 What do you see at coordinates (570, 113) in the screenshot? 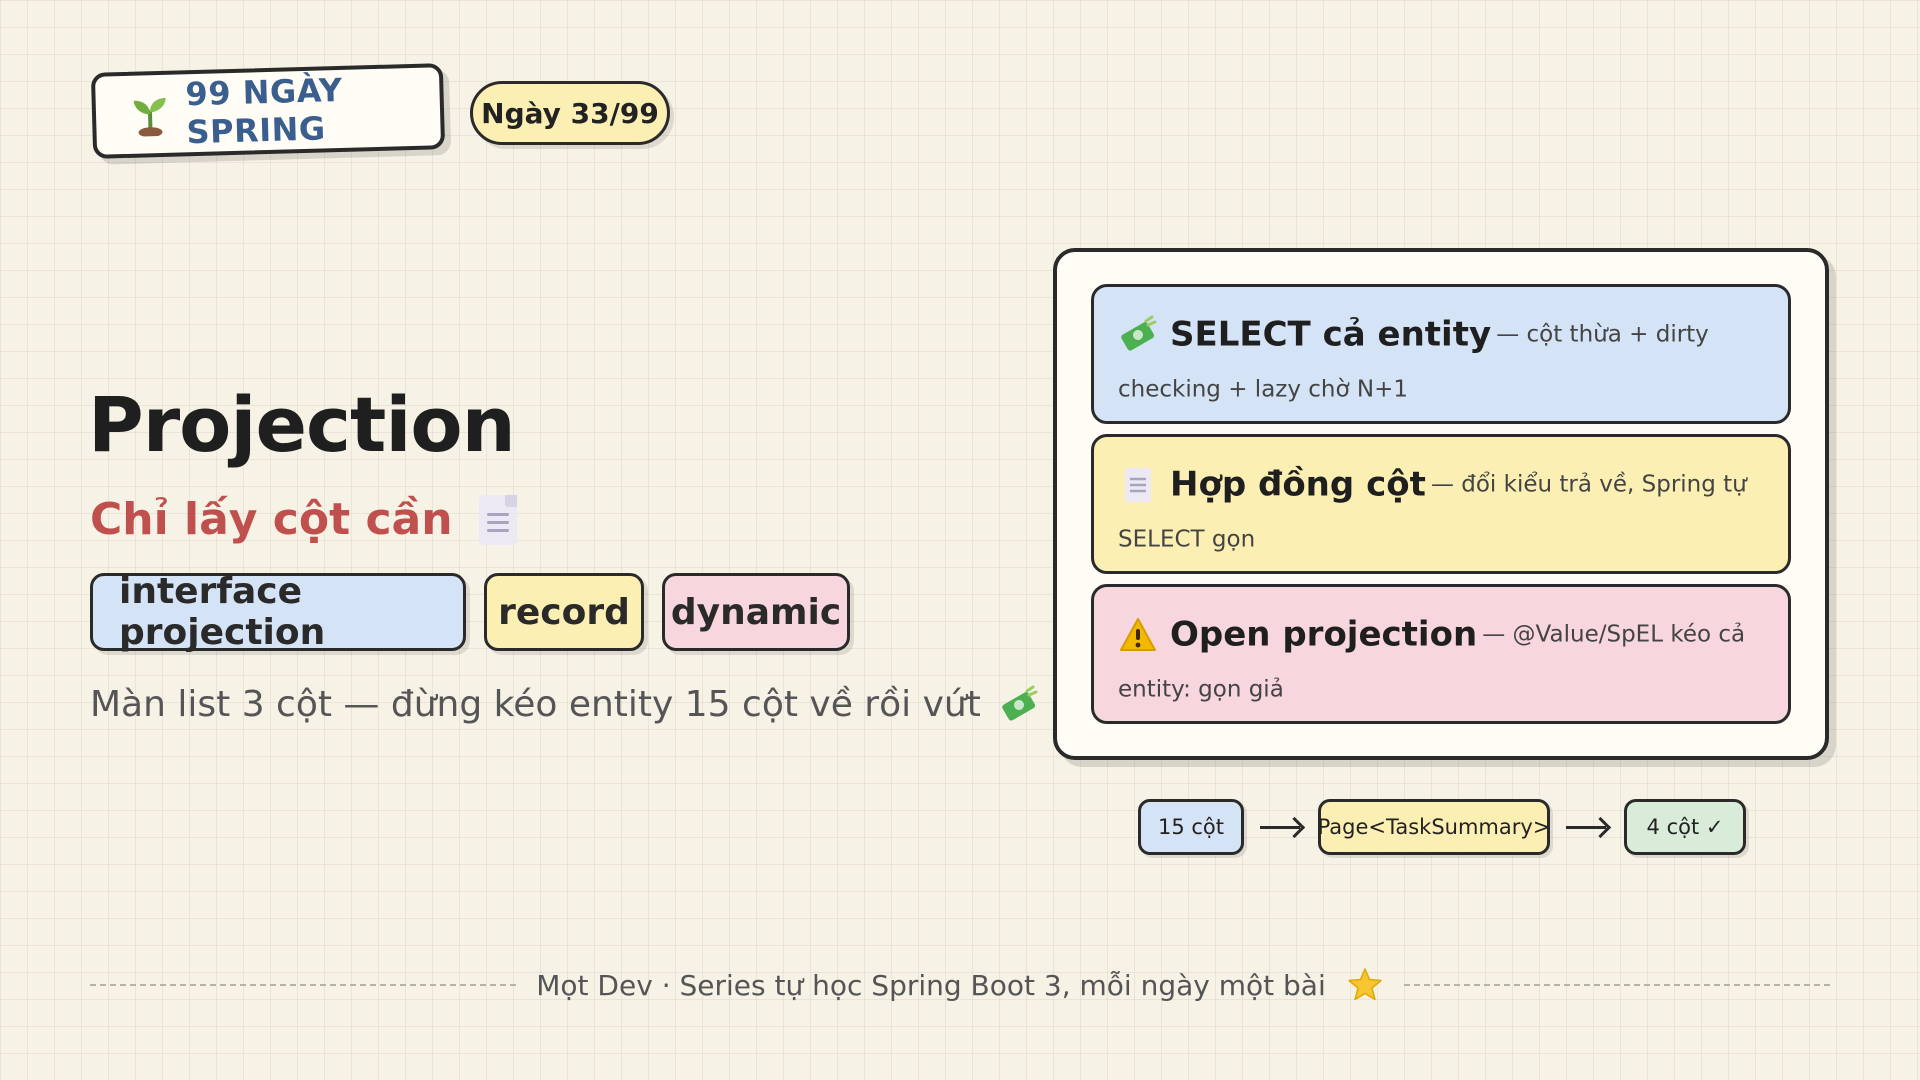
I see `day-badge: Ngày 33/99` at bounding box center [570, 113].